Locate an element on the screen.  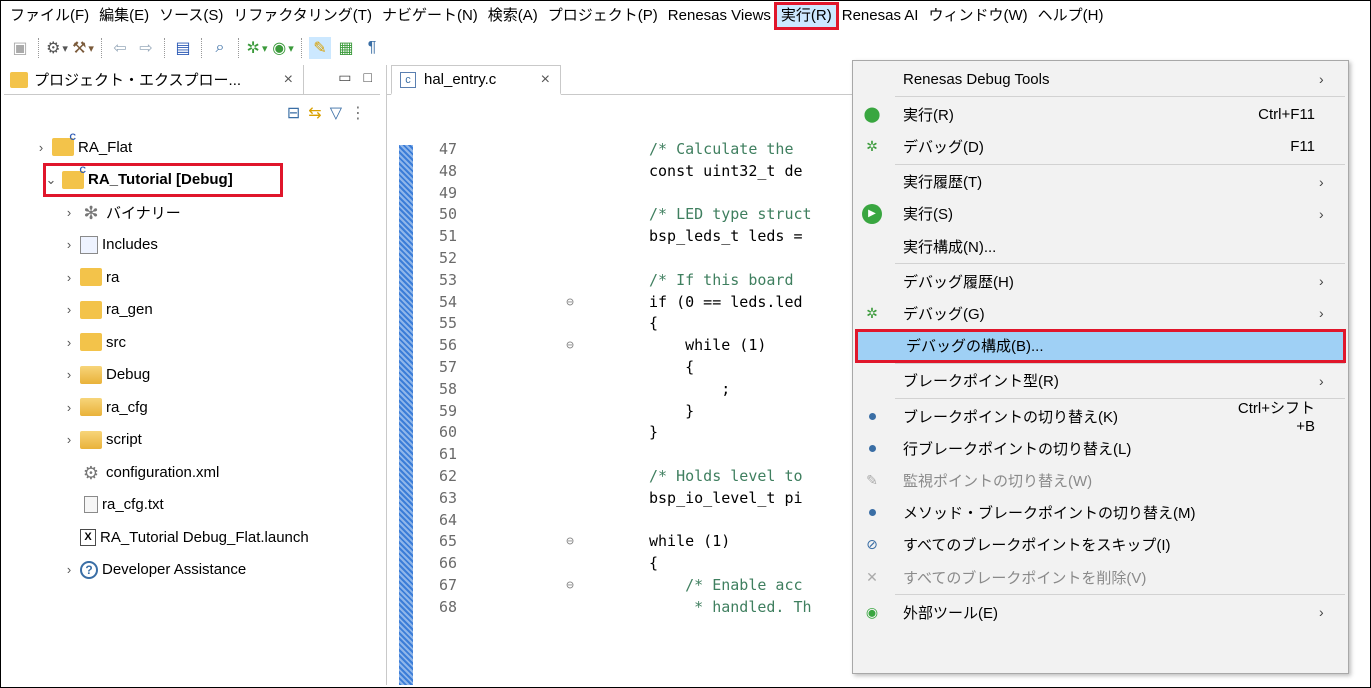
menu-item: ◉ 外部ツール(E) › is located at coordinates (1101, 612).